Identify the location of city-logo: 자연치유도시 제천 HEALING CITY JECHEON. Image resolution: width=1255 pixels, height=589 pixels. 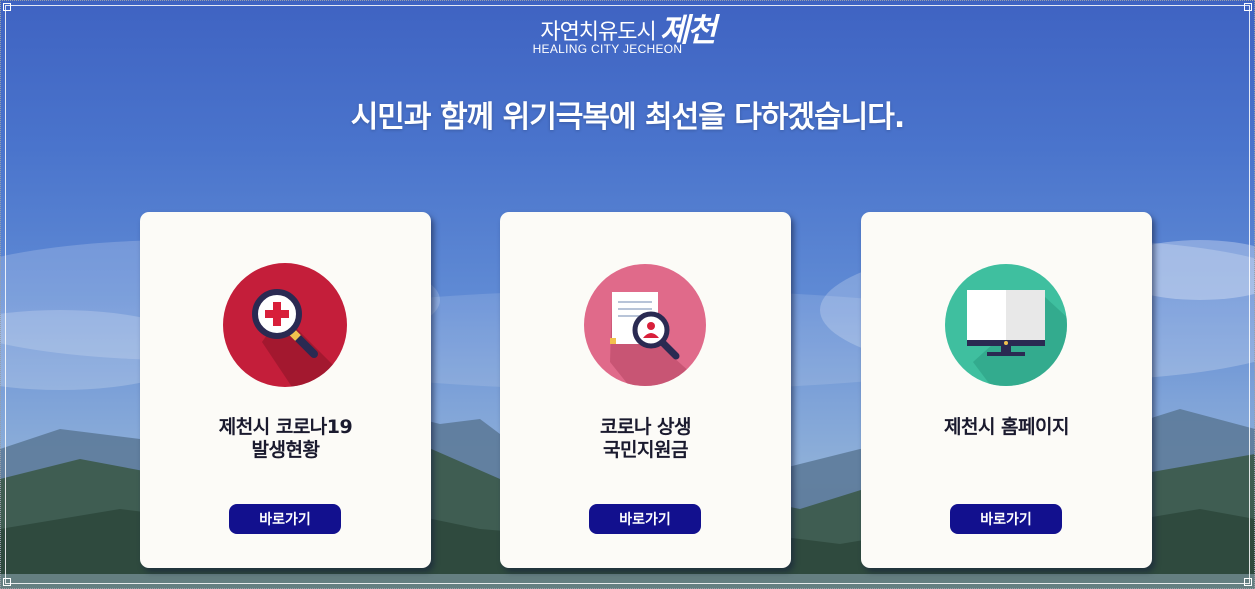
(627, 35).